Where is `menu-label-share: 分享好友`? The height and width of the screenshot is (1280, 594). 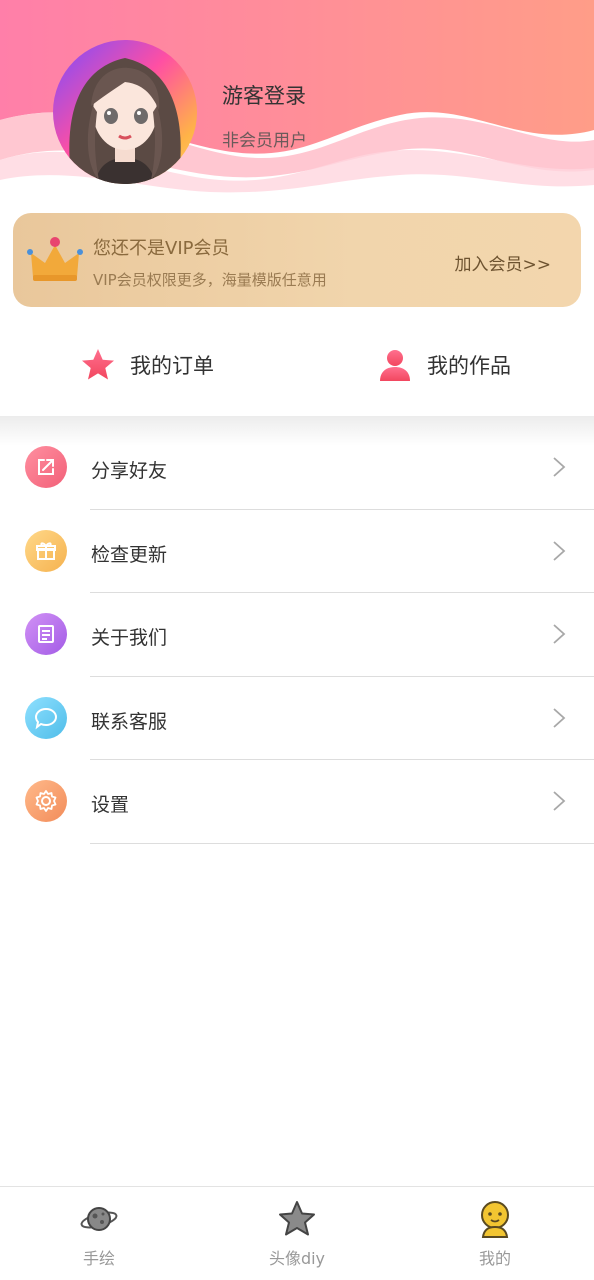 menu-label-share: 分享好友 is located at coordinates (129, 471).